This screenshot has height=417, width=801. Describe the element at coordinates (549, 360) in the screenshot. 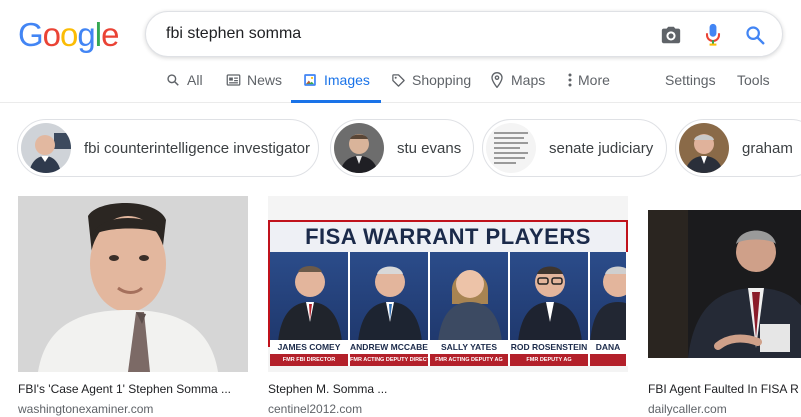

I see `panel-role: FMR DEPUTY AG` at that location.